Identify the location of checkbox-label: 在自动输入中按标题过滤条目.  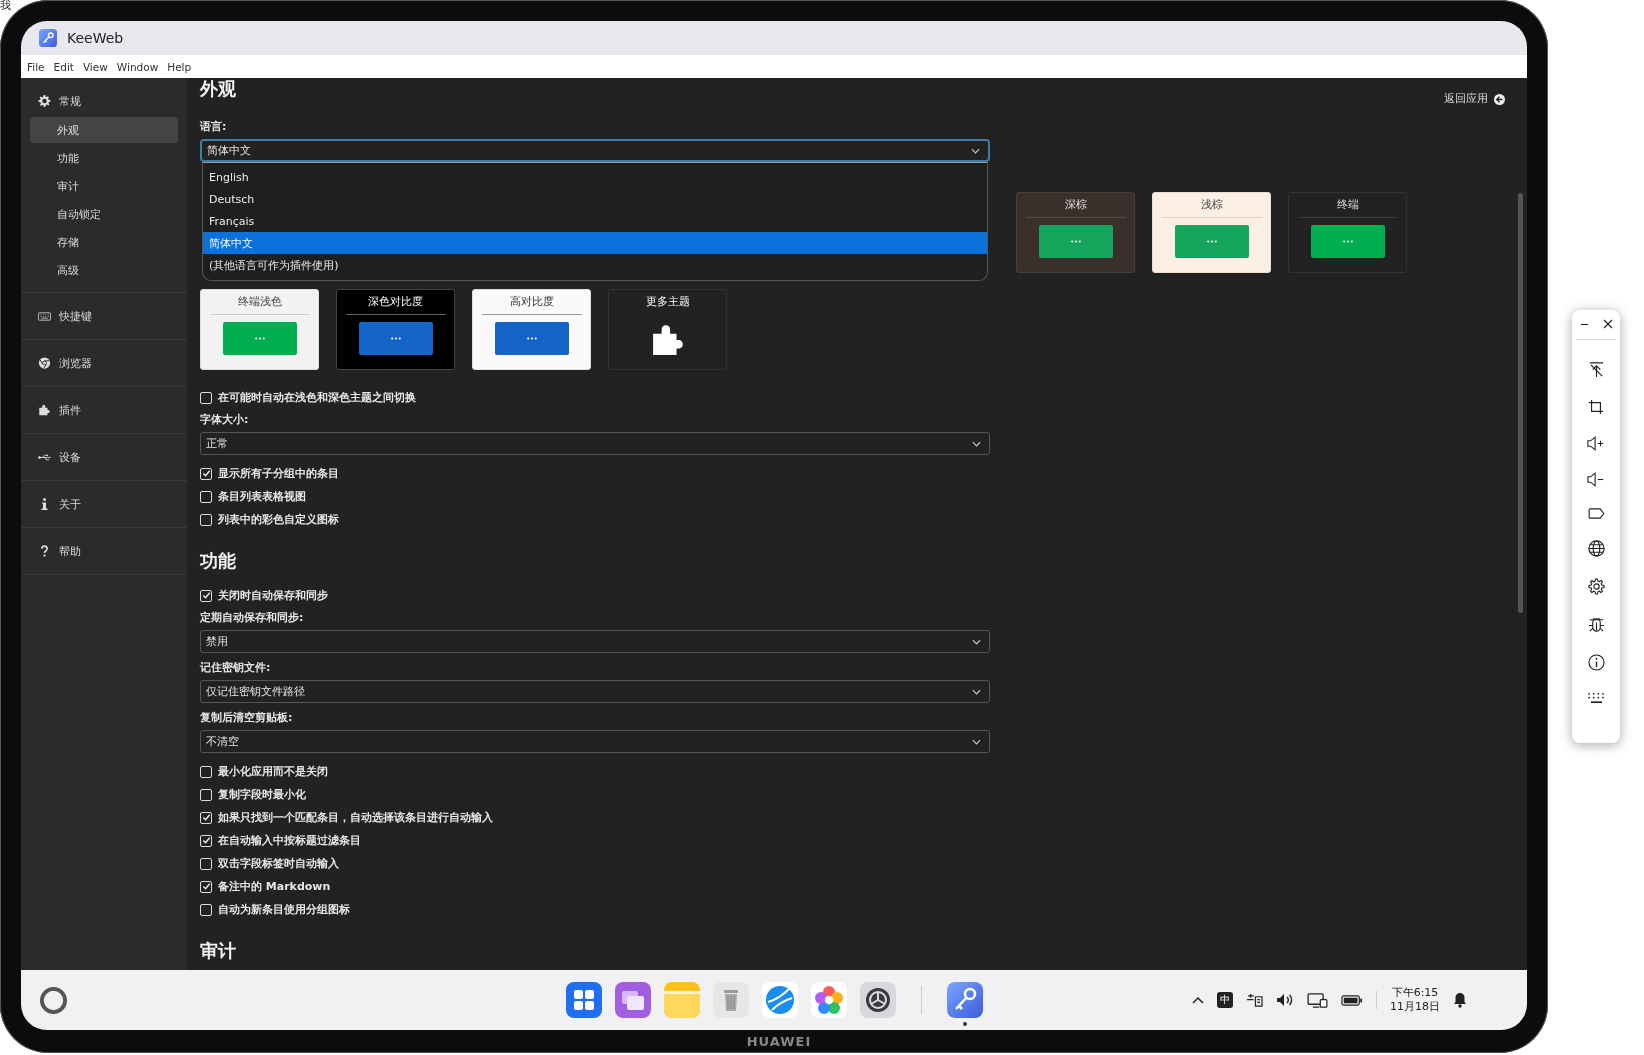
(289, 840).